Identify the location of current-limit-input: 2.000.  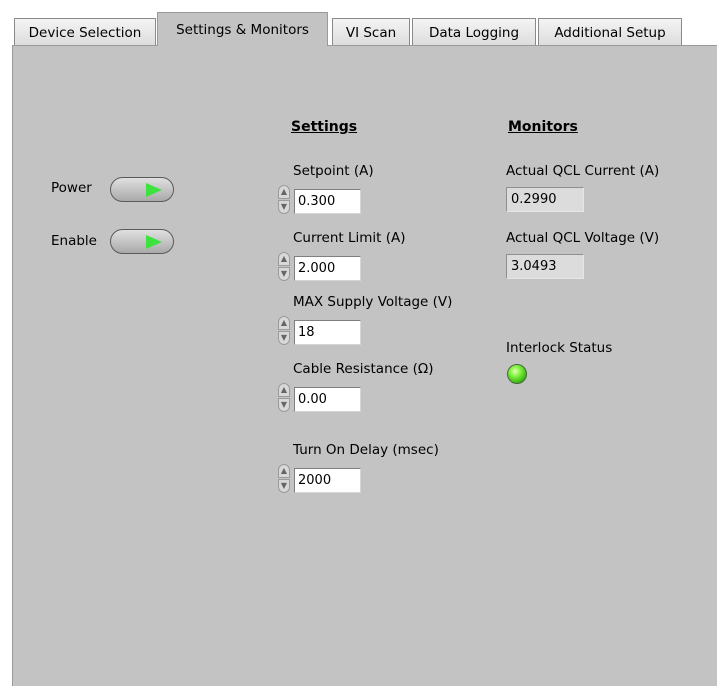
(327, 268).